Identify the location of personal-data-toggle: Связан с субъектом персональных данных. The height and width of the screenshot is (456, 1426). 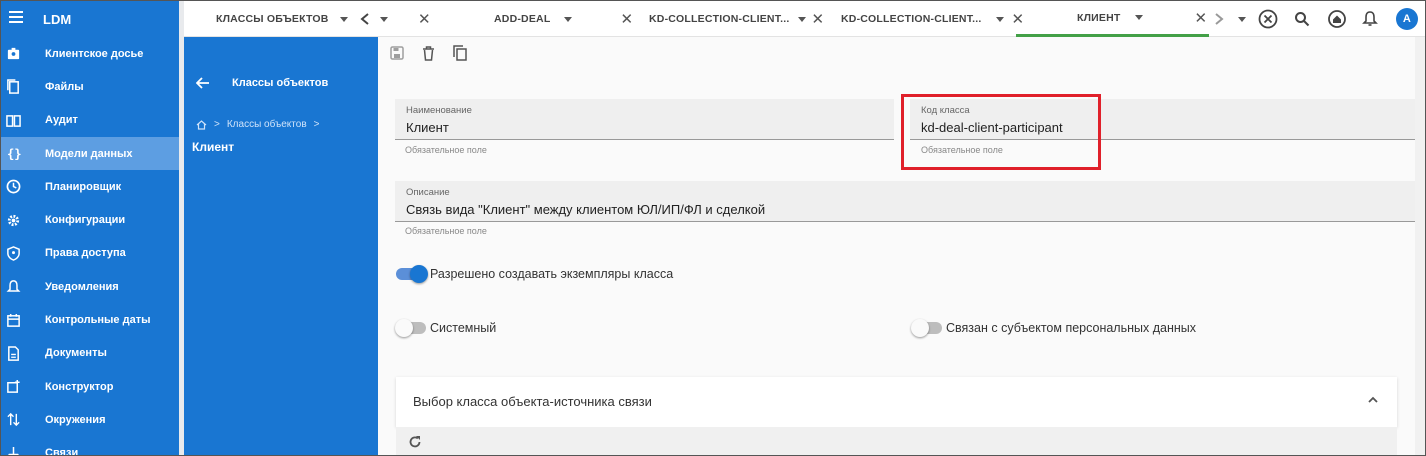
(1054, 328).